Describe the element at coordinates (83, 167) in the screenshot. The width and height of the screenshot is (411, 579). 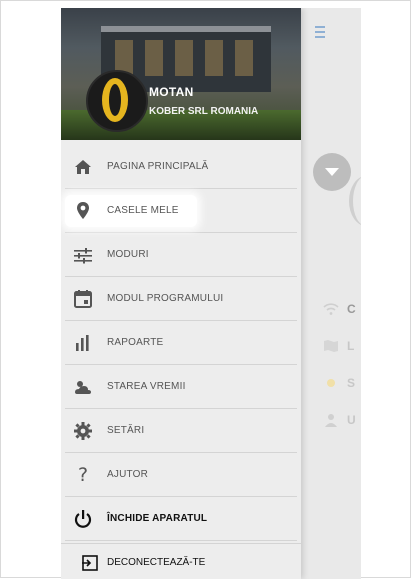
I see `home-icon` at that location.